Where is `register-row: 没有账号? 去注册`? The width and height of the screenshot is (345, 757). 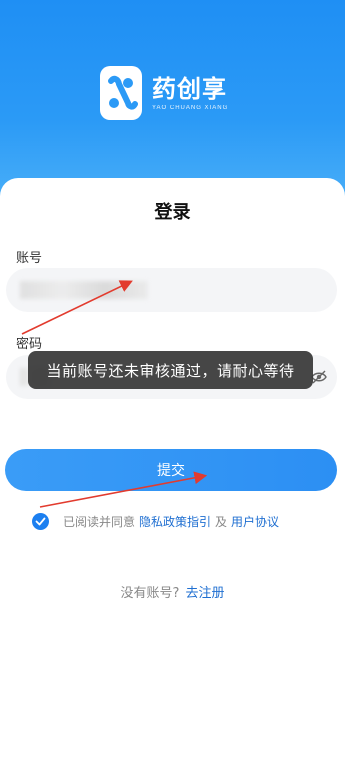
register-row: 没有账号? 去注册 is located at coordinates (172, 591).